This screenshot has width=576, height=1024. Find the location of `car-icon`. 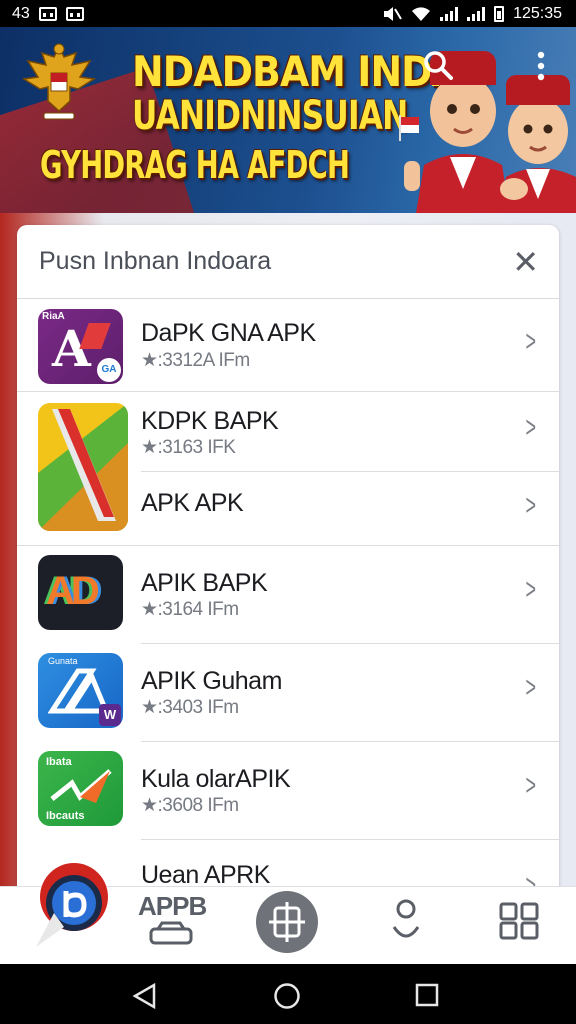

car-icon is located at coordinates (171, 934).